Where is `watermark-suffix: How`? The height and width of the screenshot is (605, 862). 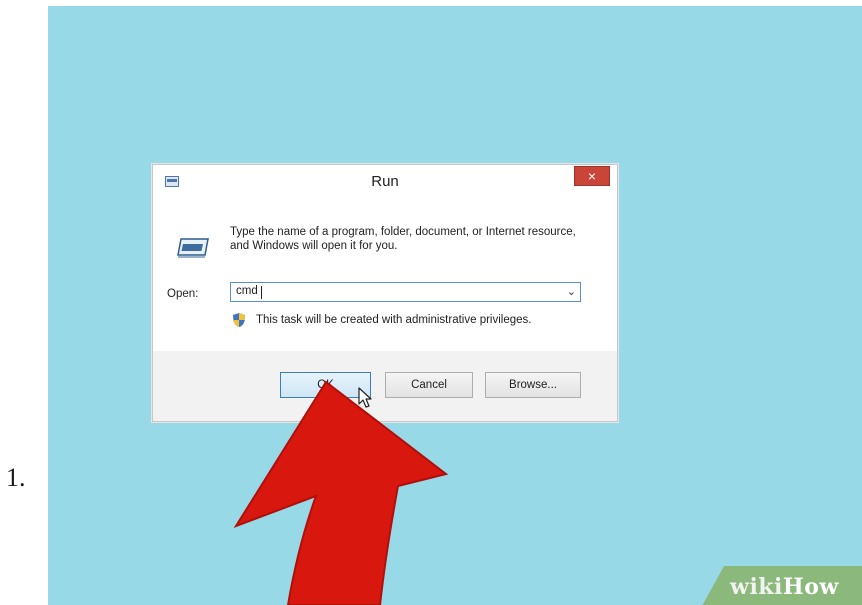 watermark-suffix: How is located at coordinates (810, 587).